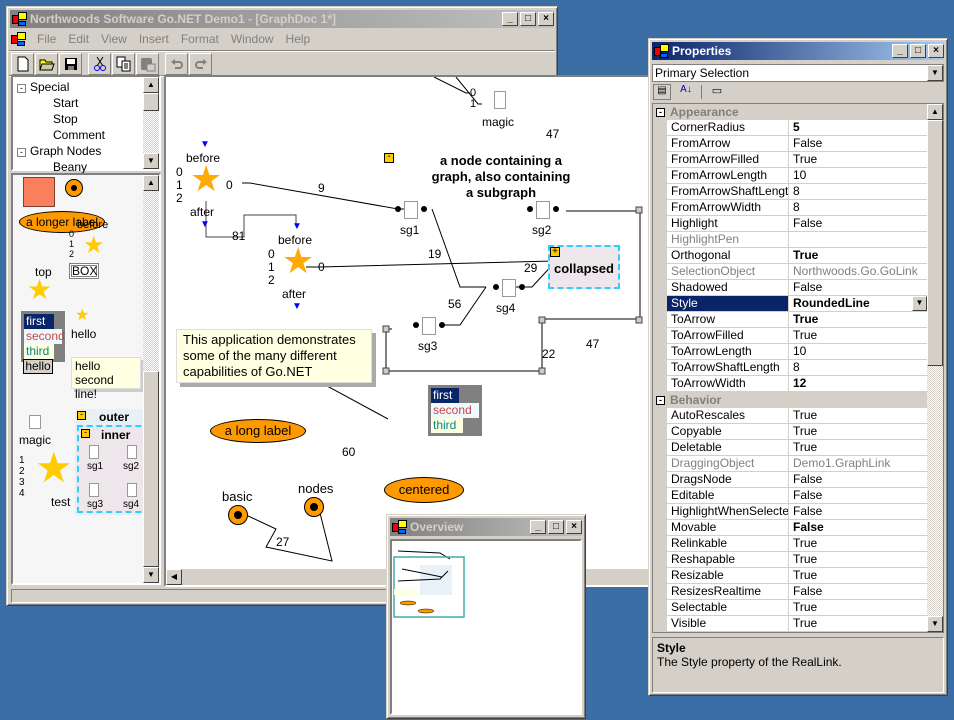 The height and width of the screenshot is (720, 954). I want to click on palette-listbox: first second third, so click(43, 336).